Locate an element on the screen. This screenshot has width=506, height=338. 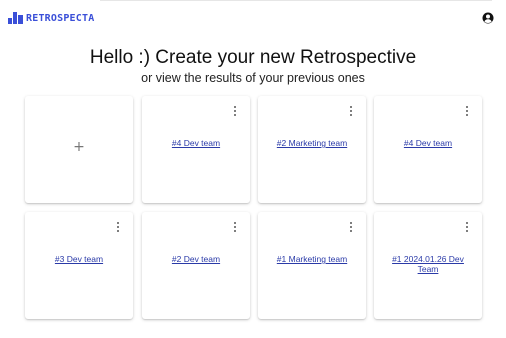
create-retrospective-card: + is located at coordinates (79, 149).